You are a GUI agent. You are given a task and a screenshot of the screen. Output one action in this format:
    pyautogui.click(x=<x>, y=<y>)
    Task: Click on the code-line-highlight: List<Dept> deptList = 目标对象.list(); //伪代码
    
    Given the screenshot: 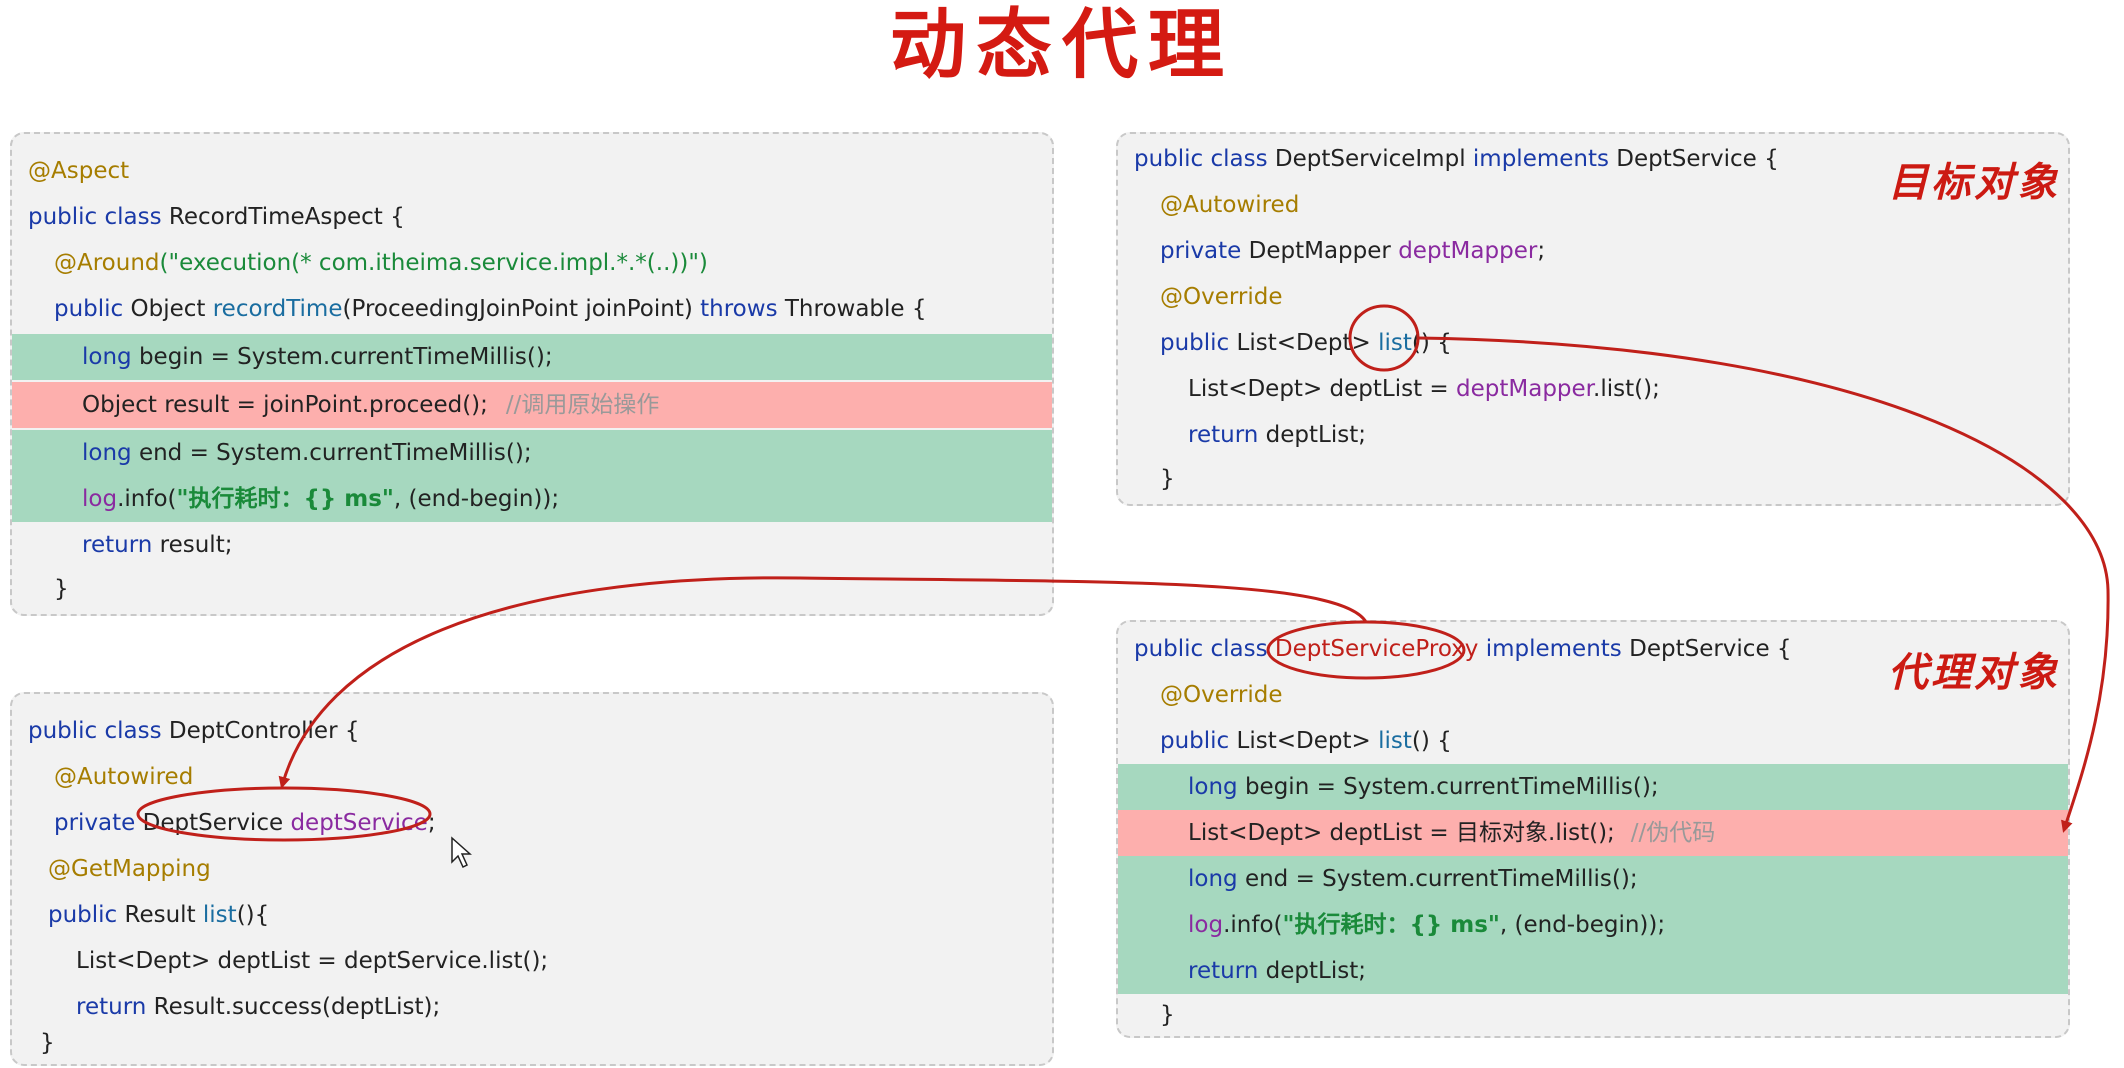 What is the action you would take?
    pyautogui.click(x=1593, y=833)
    